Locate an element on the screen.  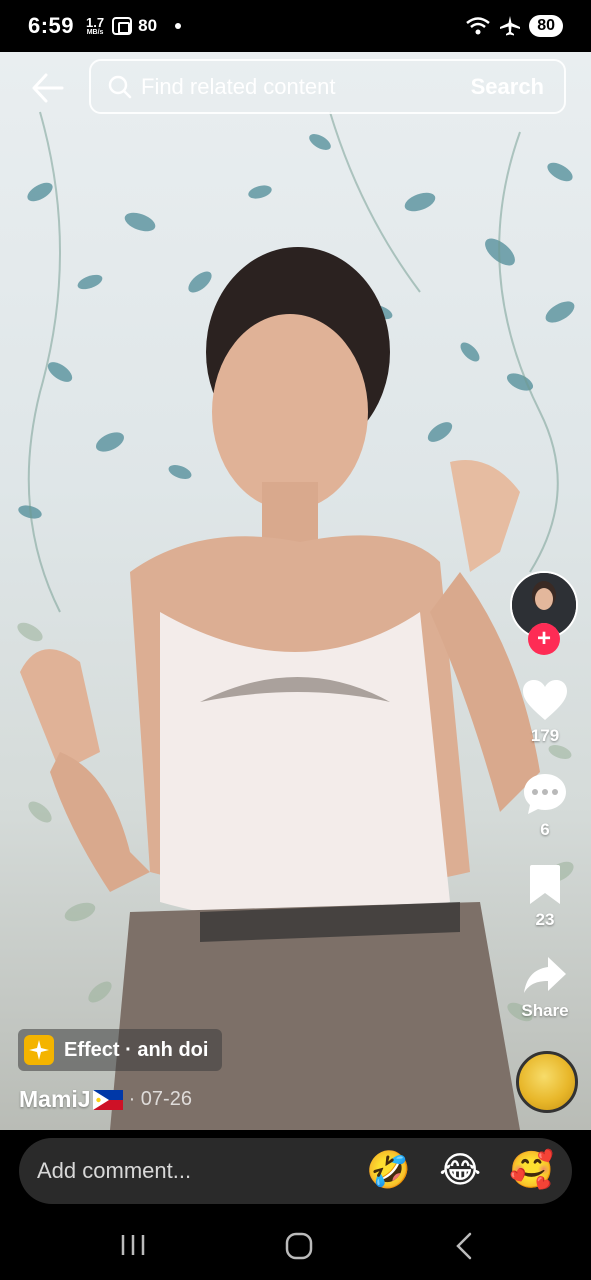
save-button: 23 is located at coordinates (545, 897).